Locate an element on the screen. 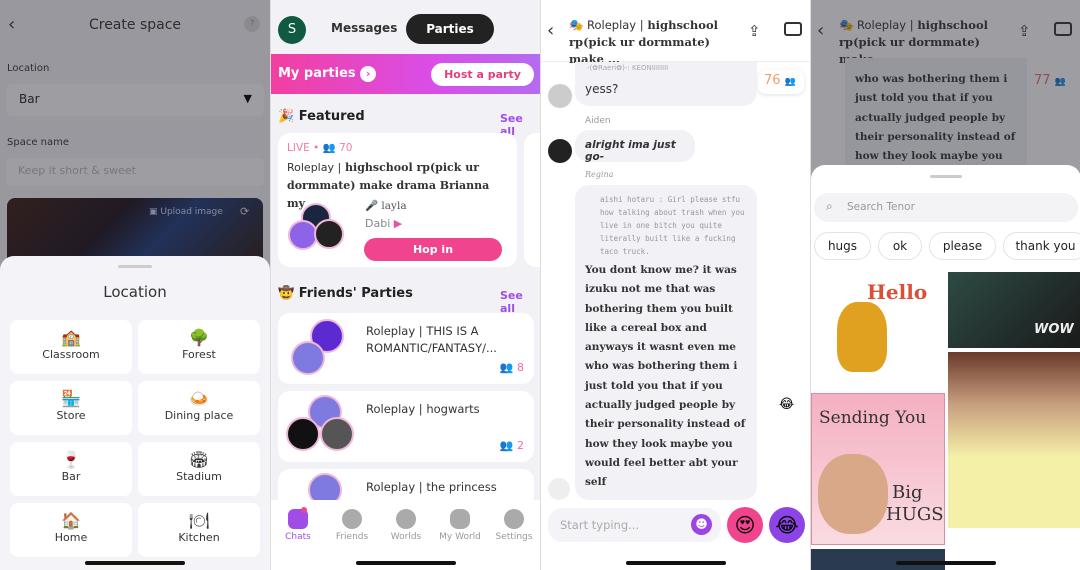 Image resolution: width=1080 pixels, height=570 pixels. location-option-home: 🏠 Home is located at coordinates (71, 530).